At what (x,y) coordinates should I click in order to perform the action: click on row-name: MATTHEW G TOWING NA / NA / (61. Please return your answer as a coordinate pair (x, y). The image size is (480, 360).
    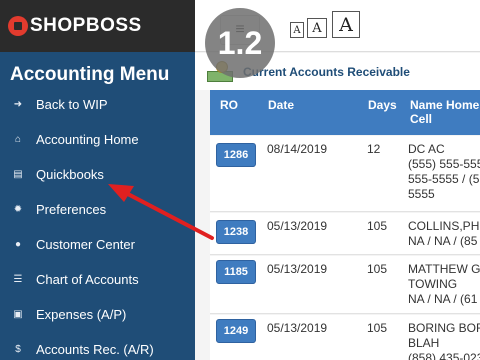
    Looking at the image, I should click on (444, 284).